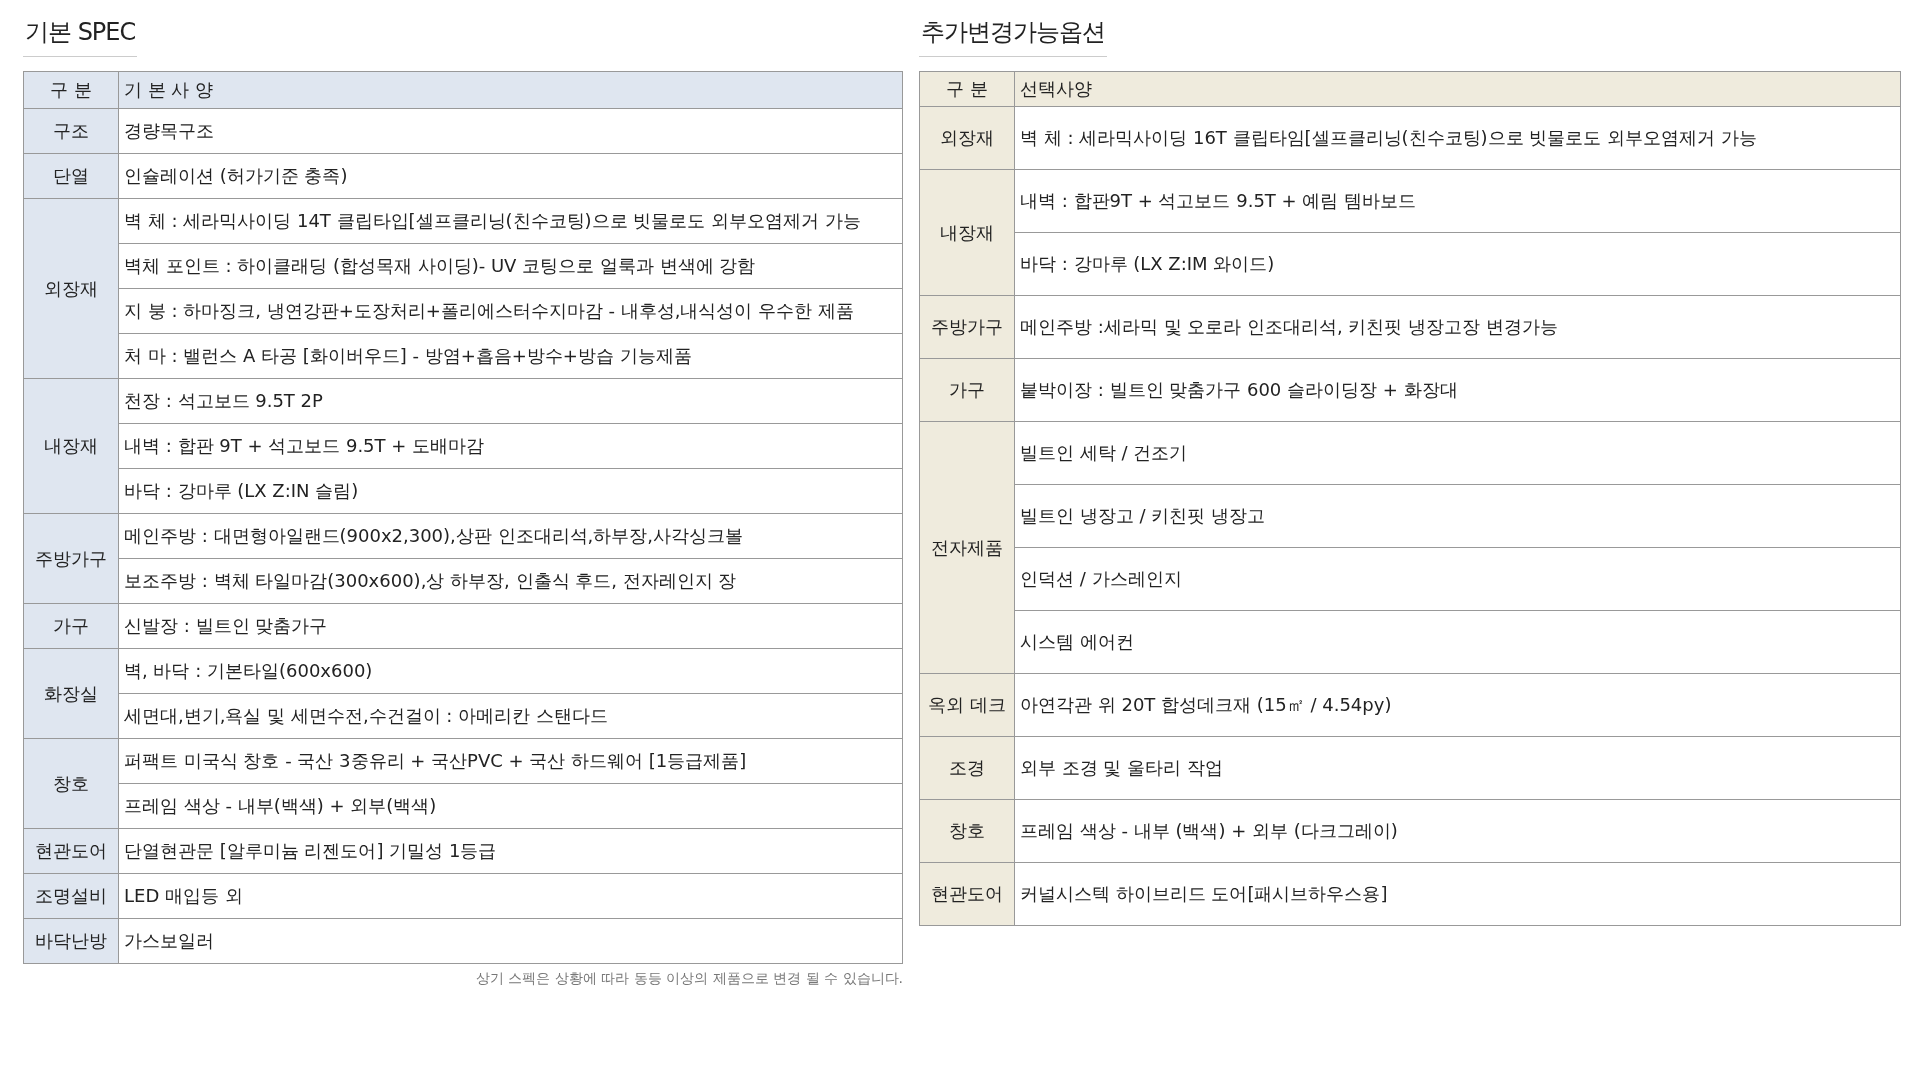  Describe the element at coordinates (1457, 327) in the screenshot. I see `table-cell: 메인주방 :세라믹 및 오로라 인조대리석, 키친핏 냉장고장 변경가능` at that location.